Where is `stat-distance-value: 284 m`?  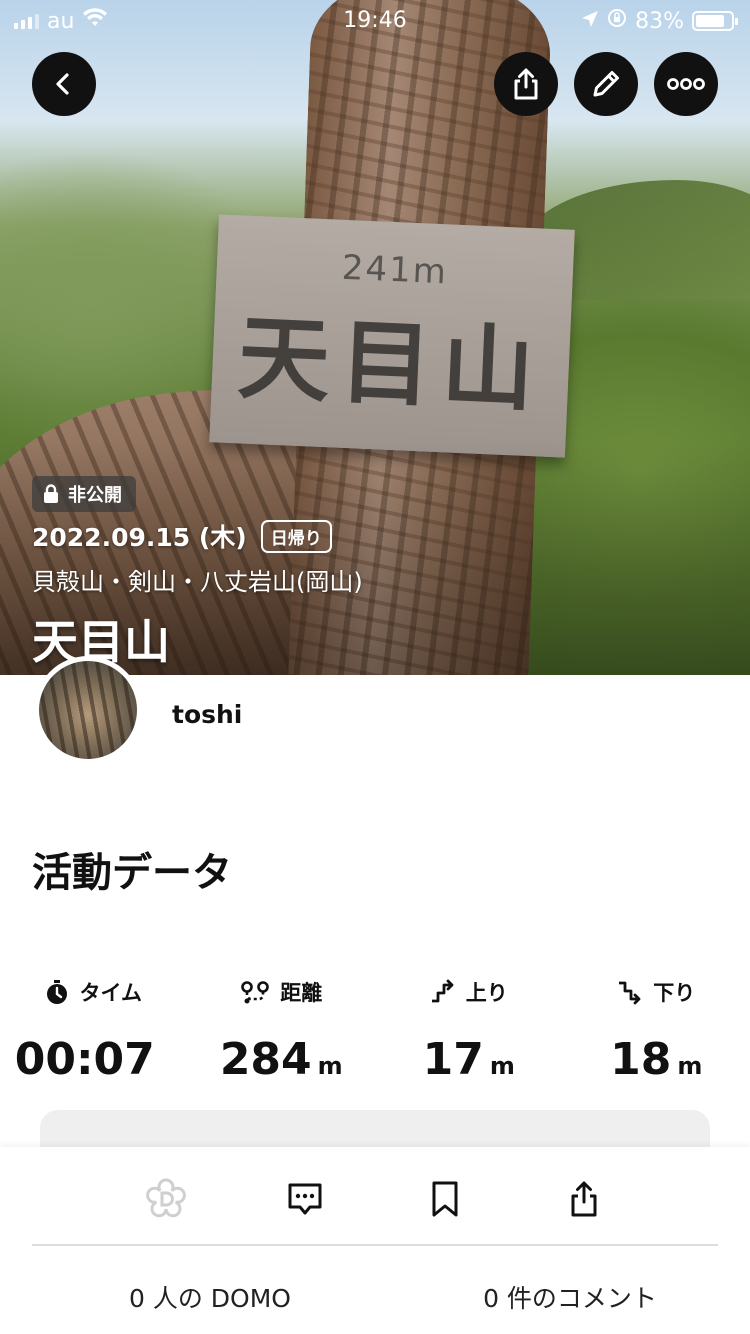
stat-distance-value: 284 m is located at coordinates (282, 1059).